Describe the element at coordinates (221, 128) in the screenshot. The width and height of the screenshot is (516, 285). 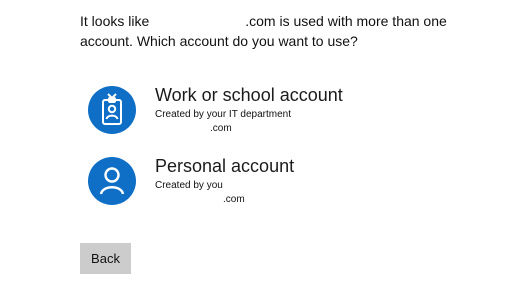
I see `work-account-email-suffix: .com` at that location.